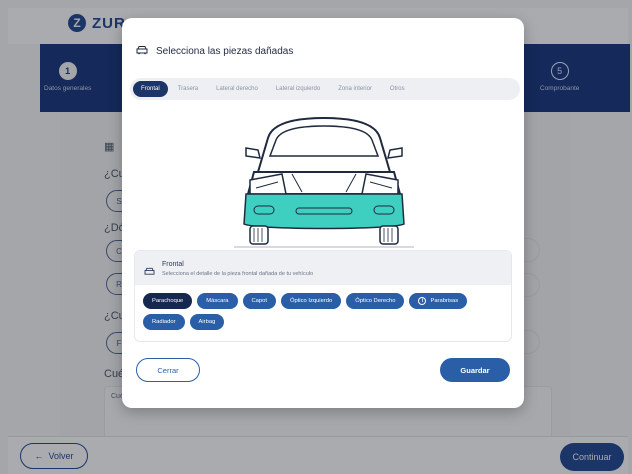 This screenshot has width=632, height=474. Describe the element at coordinates (61, 456) in the screenshot. I see `back-button-label: Volver` at that location.